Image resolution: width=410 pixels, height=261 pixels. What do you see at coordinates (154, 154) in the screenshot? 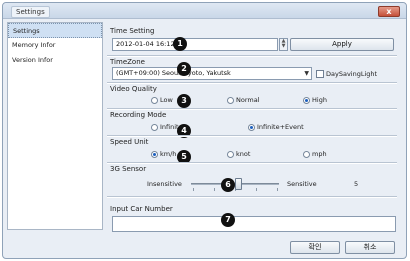
I see `radio-kmh` at bounding box center [154, 154].